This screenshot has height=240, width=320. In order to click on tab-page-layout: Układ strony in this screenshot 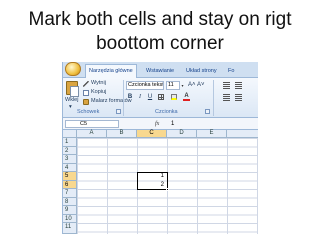, I will do `click(201, 71)`.